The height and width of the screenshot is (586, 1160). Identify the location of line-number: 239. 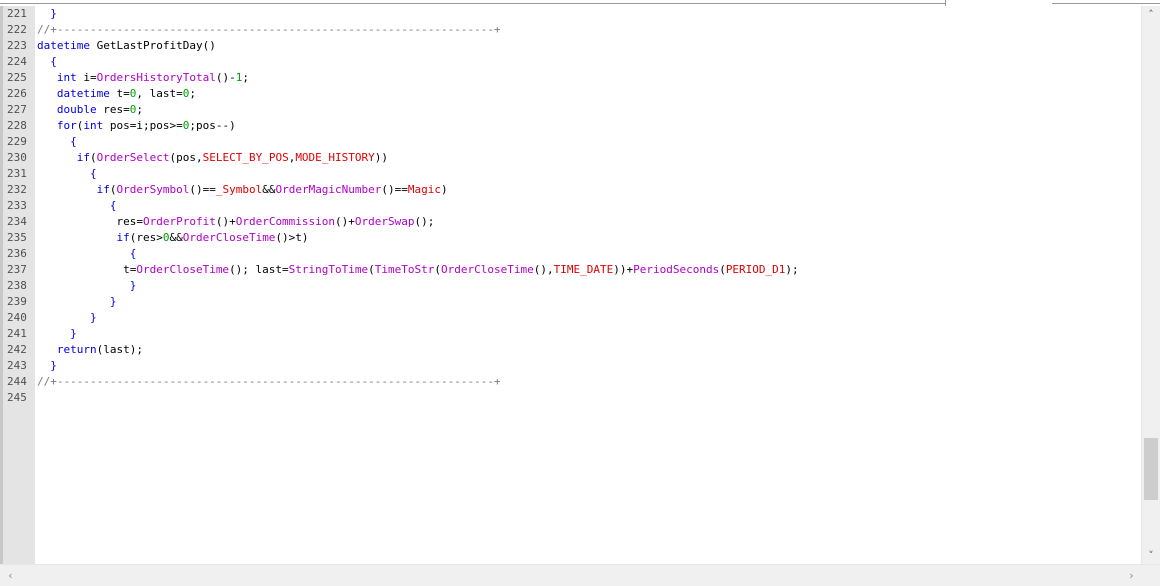
(17, 301).